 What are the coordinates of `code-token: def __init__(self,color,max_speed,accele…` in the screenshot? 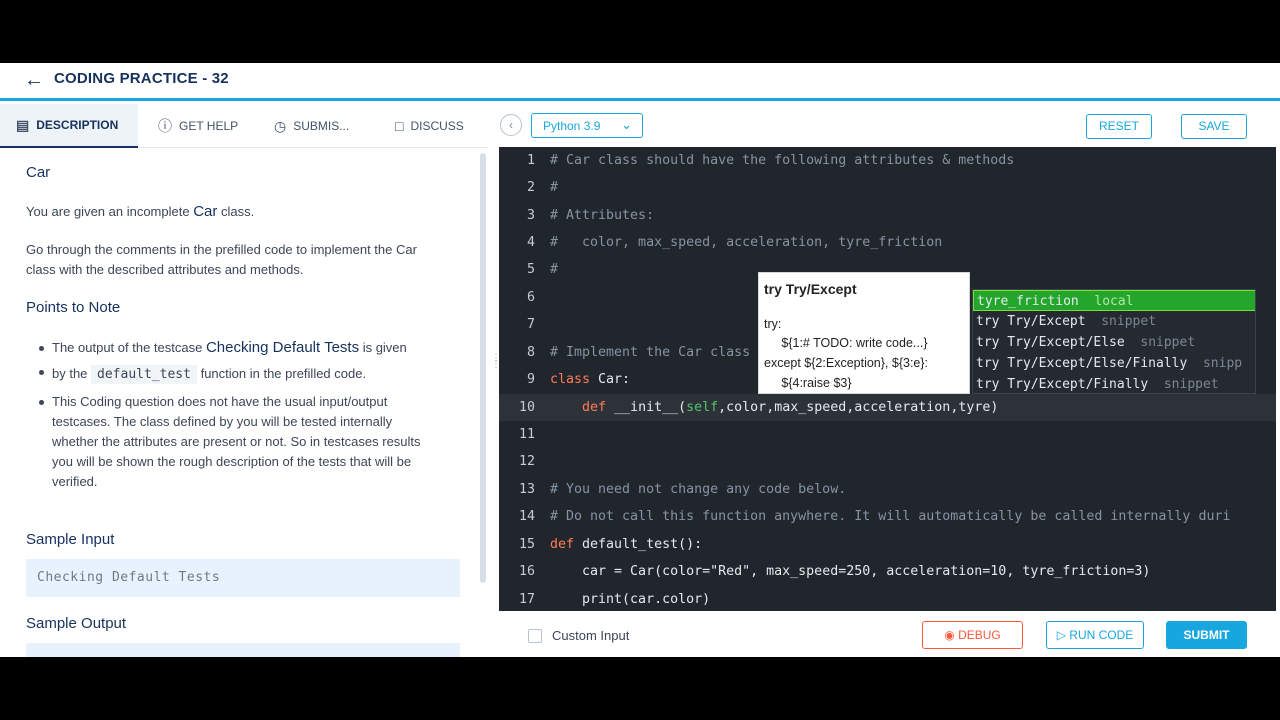 It's located at (790, 407).